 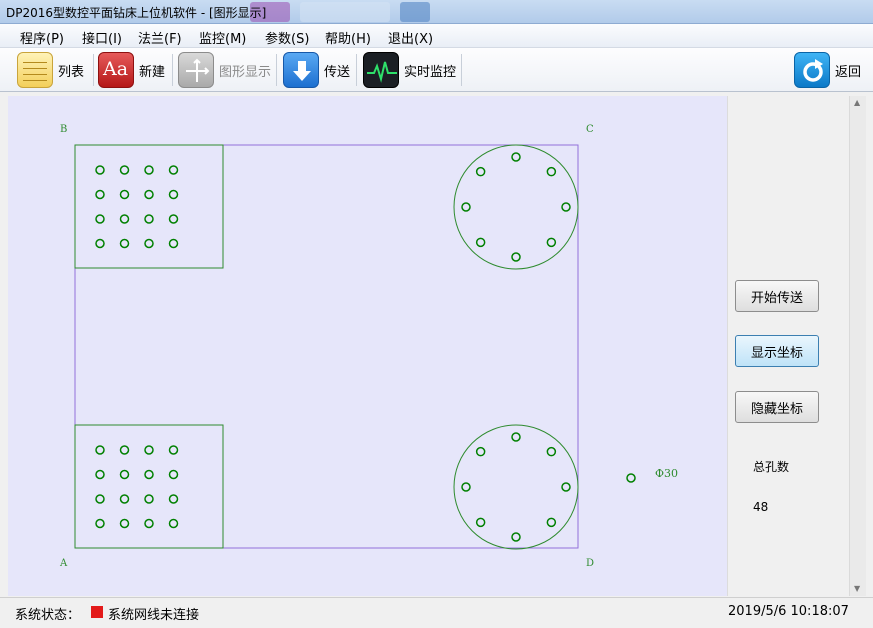 I want to click on show-coords-button: 显示坐标, so click(x=777, y=351).